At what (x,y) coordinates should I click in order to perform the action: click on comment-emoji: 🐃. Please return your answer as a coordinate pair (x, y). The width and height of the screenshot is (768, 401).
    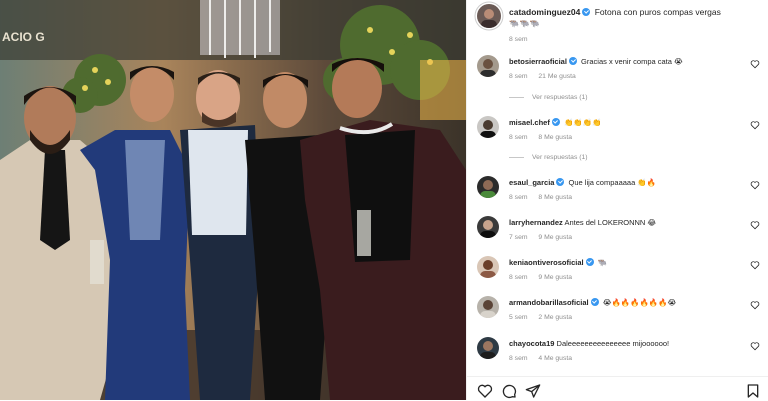
    Looking at the image, I should click on (602, 262).